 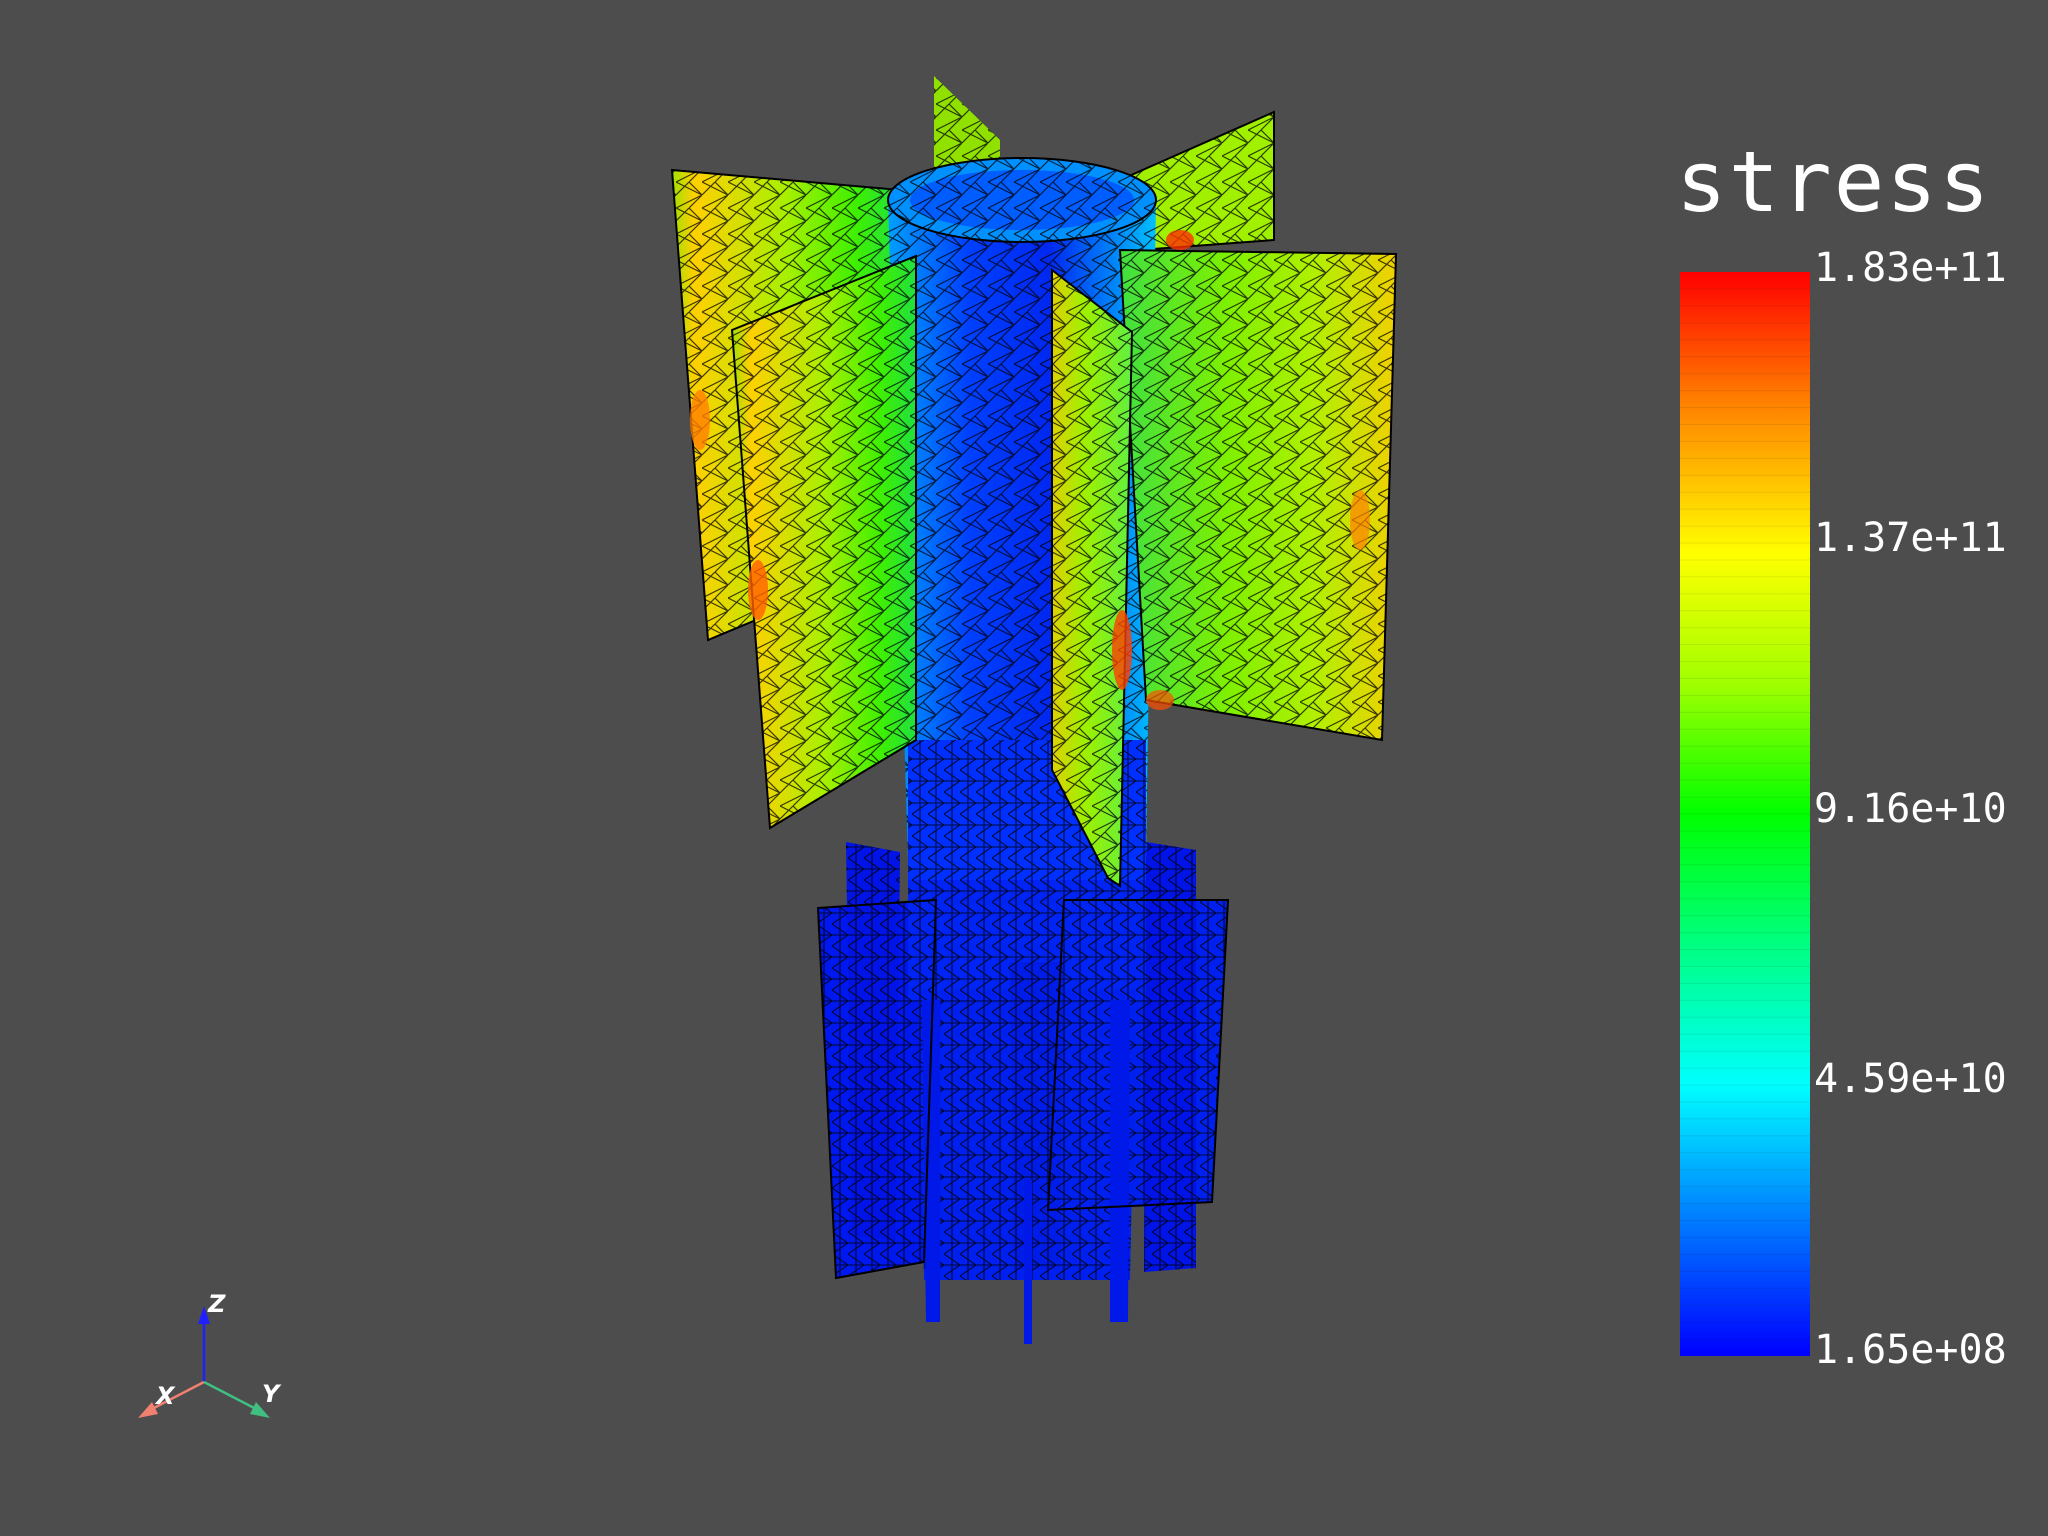 I want to click on y-axis-label: Y, so click(x=272, y=1394).